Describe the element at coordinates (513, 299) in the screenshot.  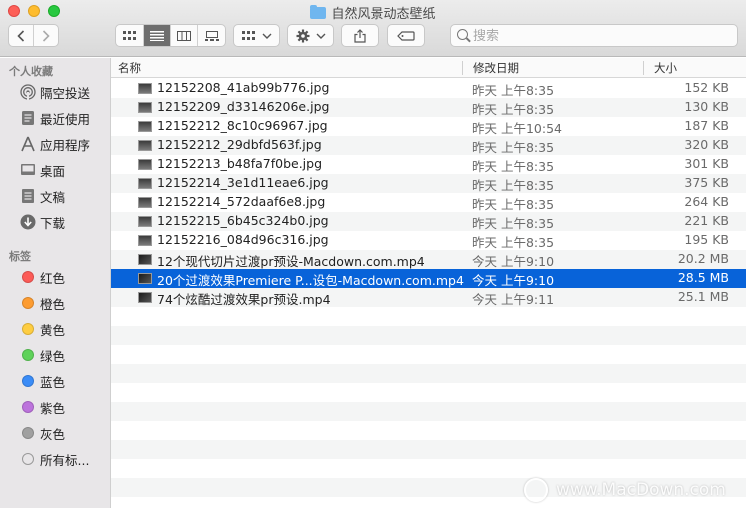
I see `file-date: 今天 上午9:11` at that location.